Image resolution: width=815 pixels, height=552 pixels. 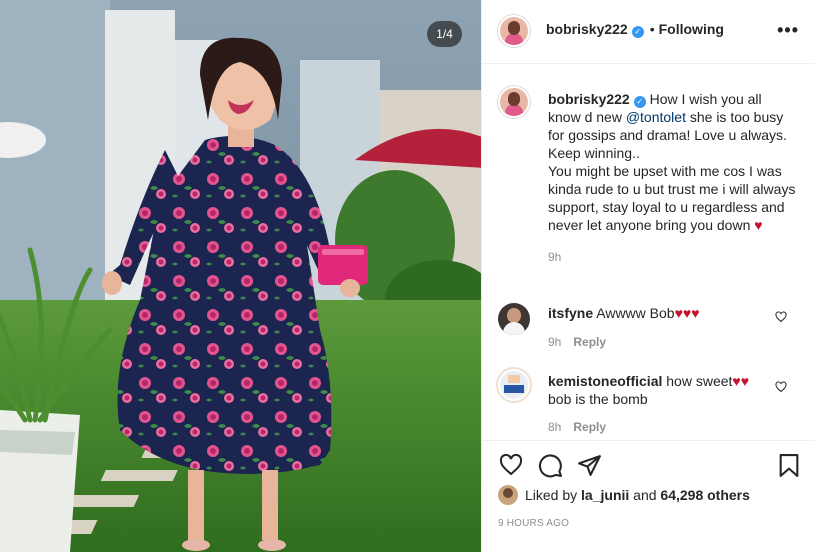 I want to click on comment-item: itsfyne Awwww Bob♥♥♥ 9h Reply, so click(x=658, y=326).